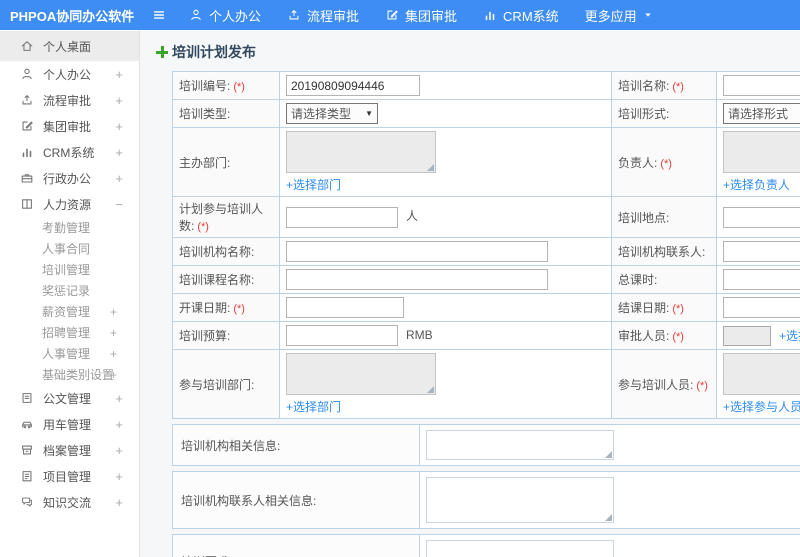 The height and width of the screenshot is (557, 800). What do you see at coordinates (761, 251) in the screenshot?
I see `org-contact-input` at bounding box center [761, 251].